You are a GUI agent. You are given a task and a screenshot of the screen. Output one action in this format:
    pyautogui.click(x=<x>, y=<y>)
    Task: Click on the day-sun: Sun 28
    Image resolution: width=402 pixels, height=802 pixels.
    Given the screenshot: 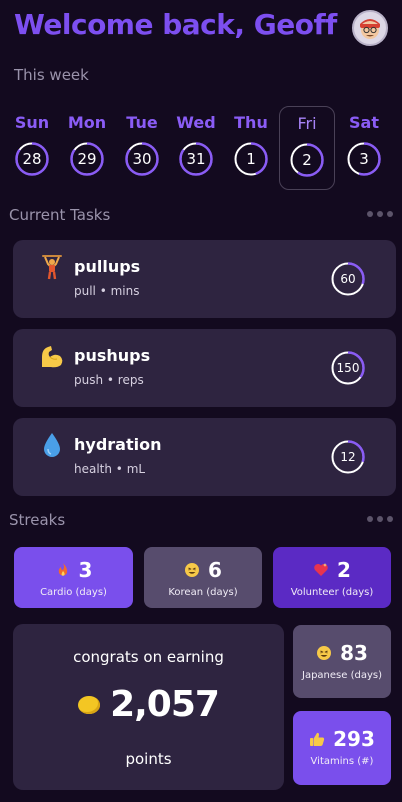 What is the action you would take?
    pyautogui.click(x=32, y=148)
    